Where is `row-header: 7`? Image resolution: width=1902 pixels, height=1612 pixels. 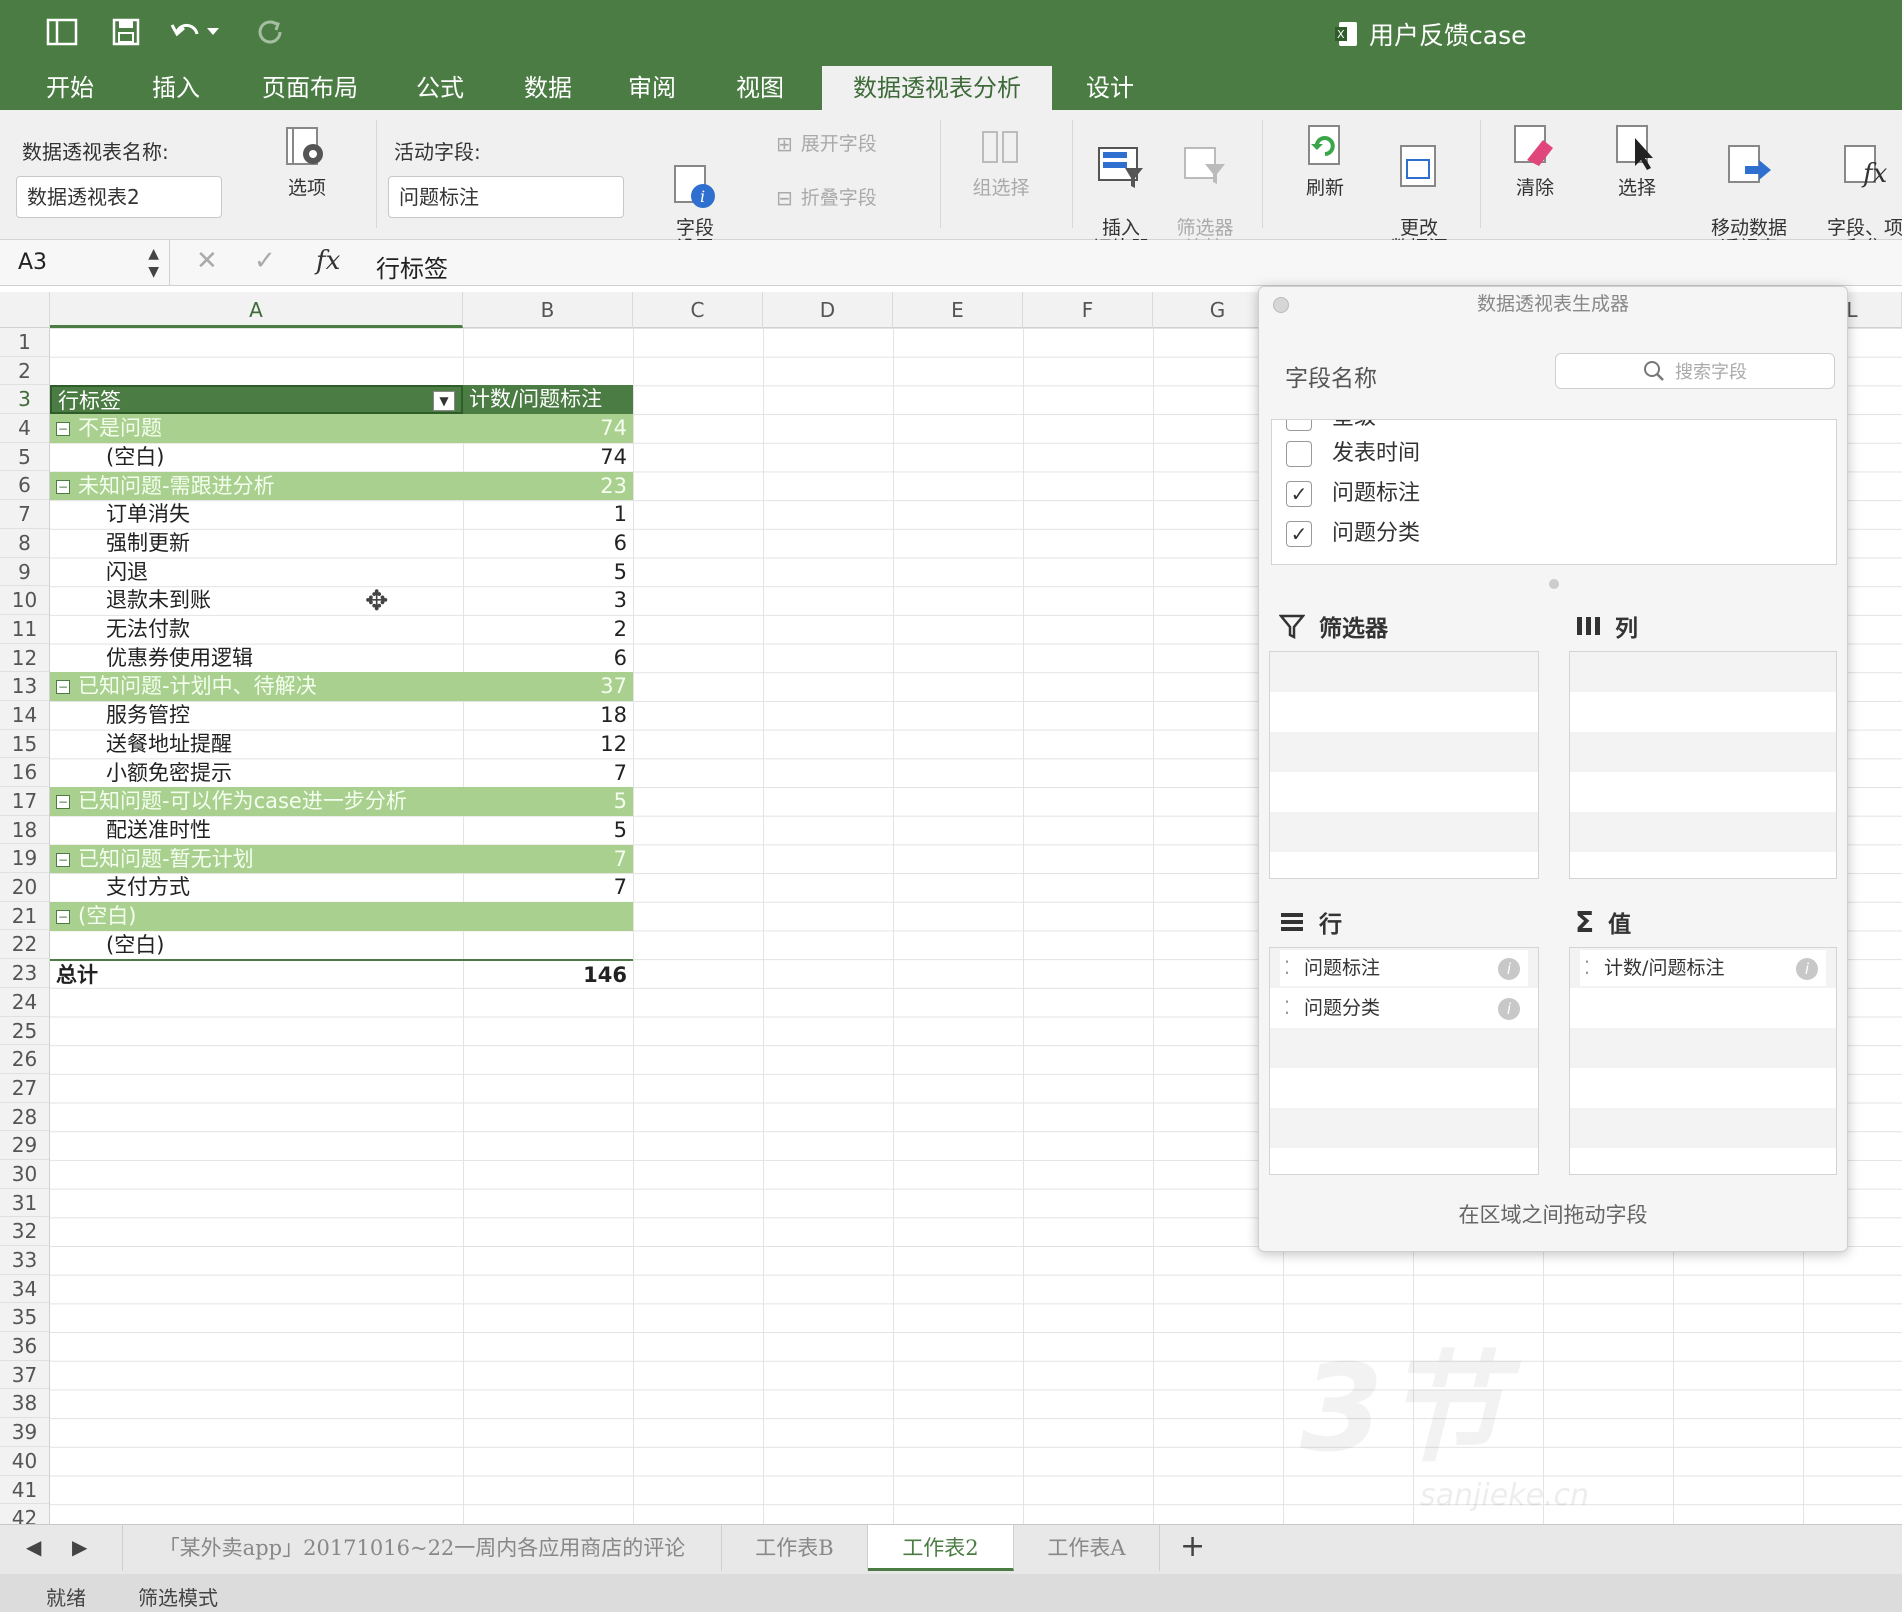 row-header: 7 is located at coordinates (24, 514).